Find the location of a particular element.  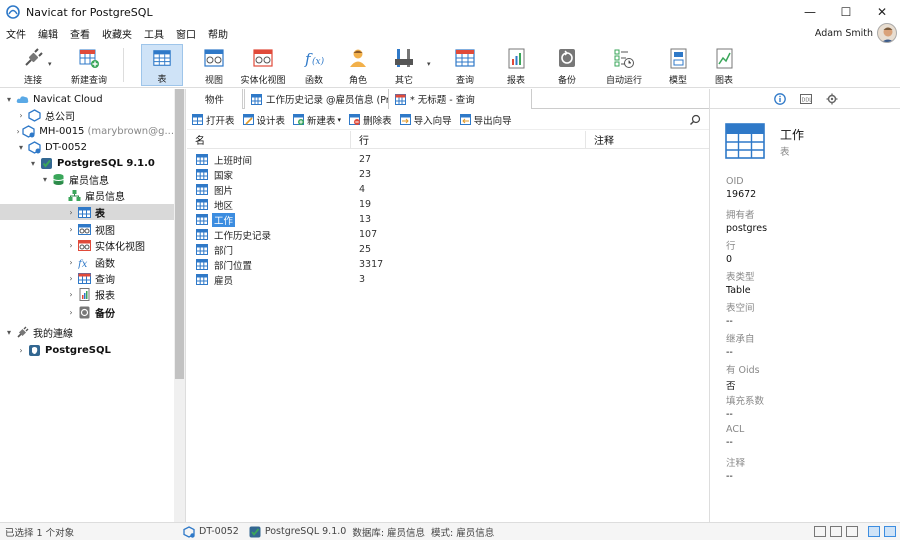

report-button: 报表 is located at coordinates (516, 65).